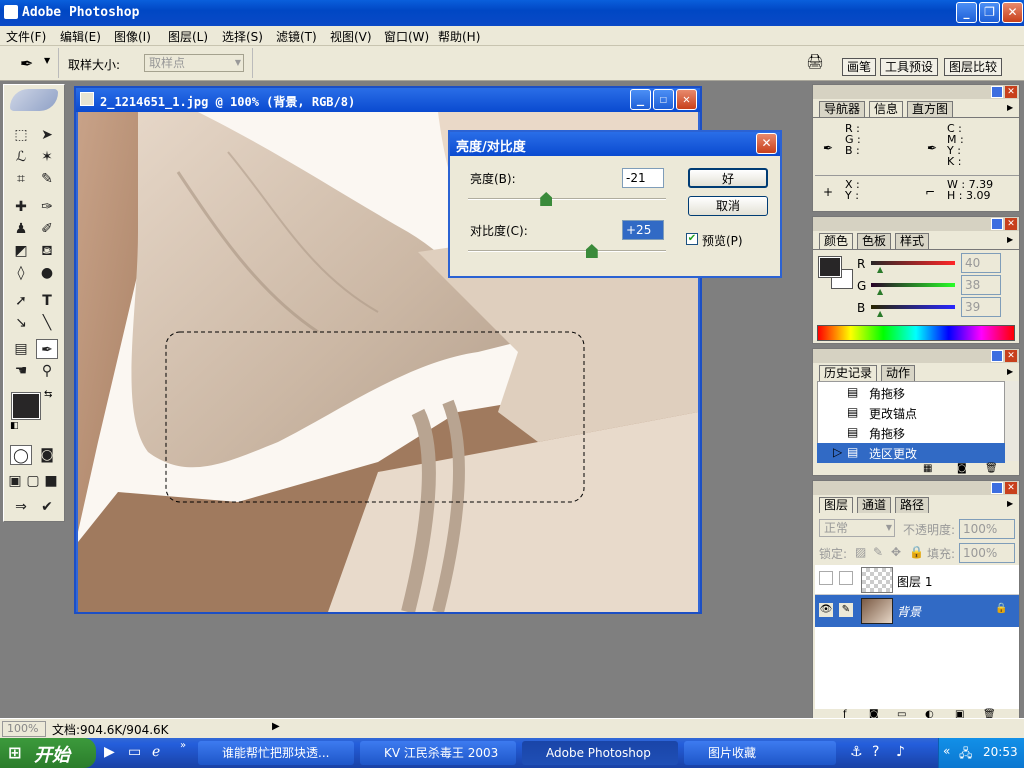 The image size is (1024, 768). What do you see at coordinates (14, 426) in the screenshot?
I see `default-colors-icon: ◧` at bounding box center [14, 426].